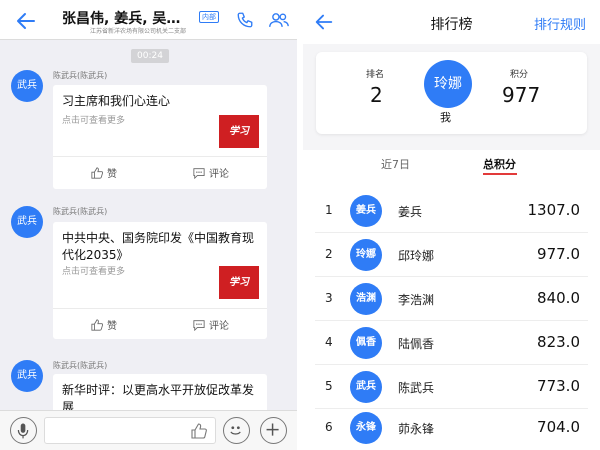 Image resolution: width=600 pixels, height=450 pixels. What do you see at coordinates (416, 388) in the screenshot?
I see `row-name: 陈武兵` at bounding box center [416, 388].